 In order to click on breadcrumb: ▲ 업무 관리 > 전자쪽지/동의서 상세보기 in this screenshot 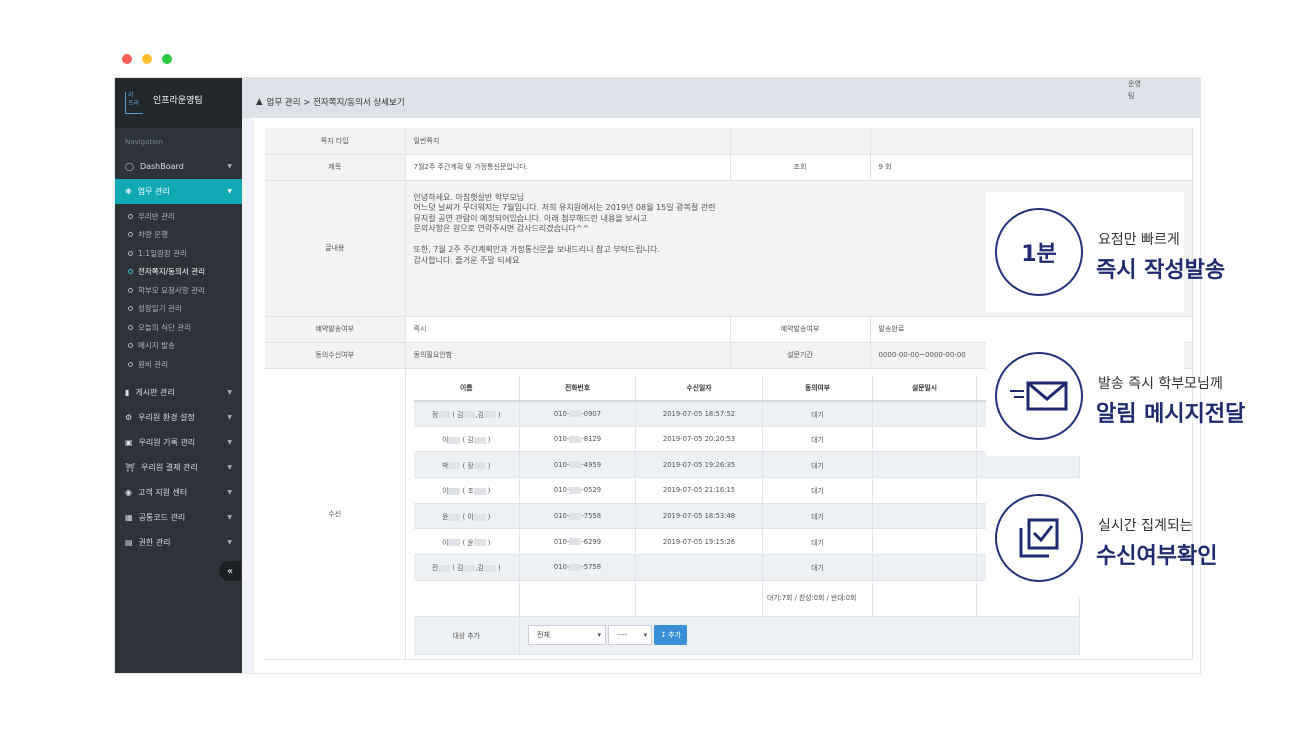, I will do `click(330, 102)`.